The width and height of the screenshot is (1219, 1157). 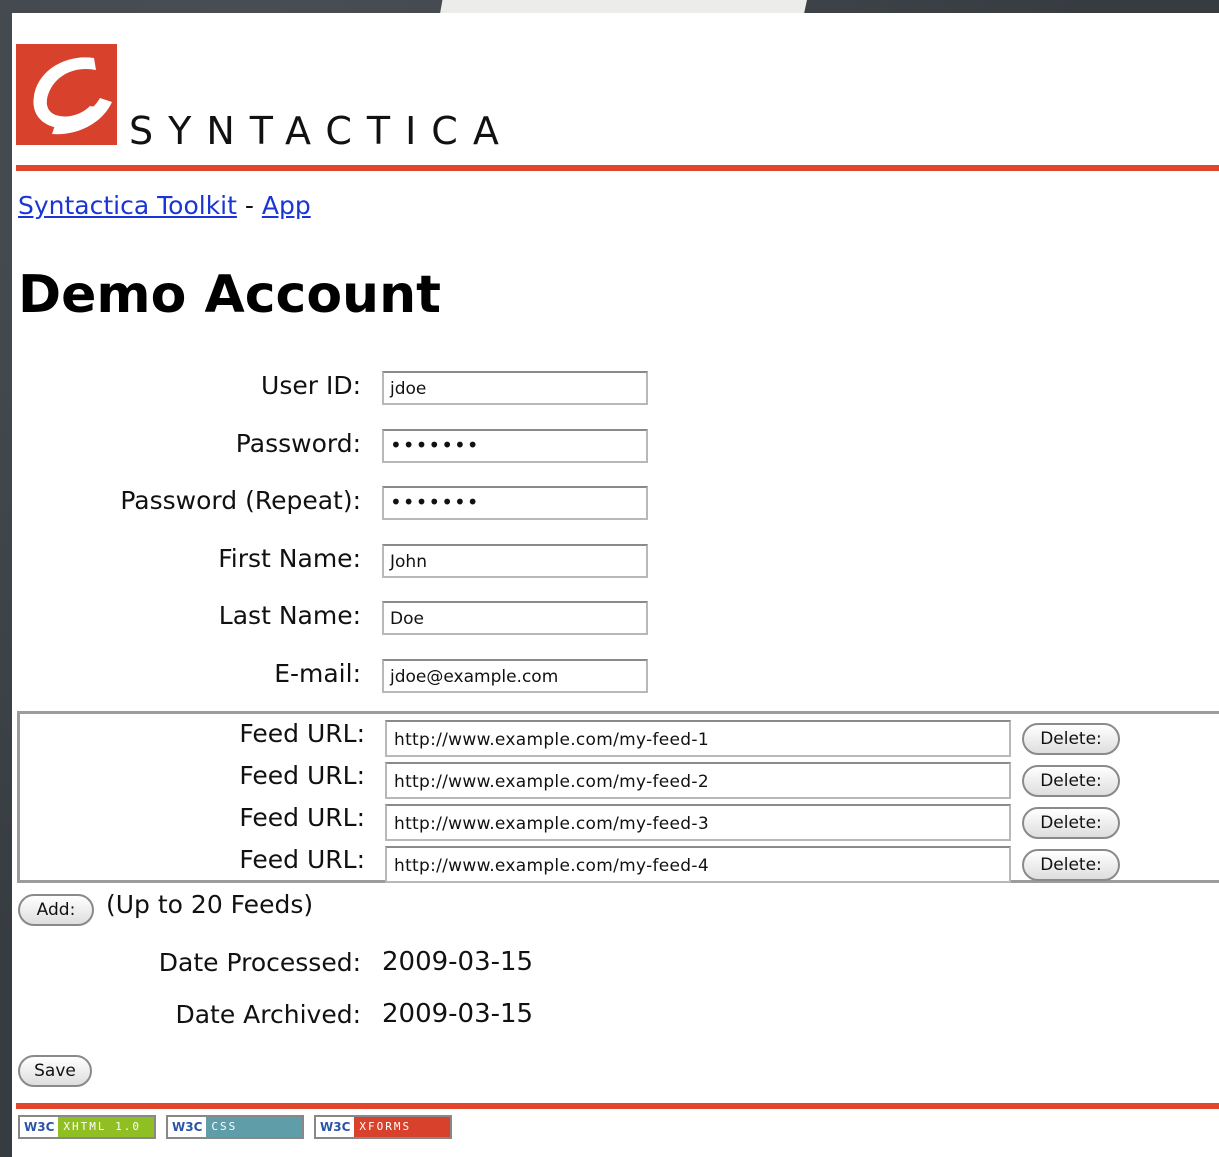 What do you see at coordinates (515, 503) in the screenshot?
I see `password-repeat-field: •••••••` at bounding box center [515, 503].